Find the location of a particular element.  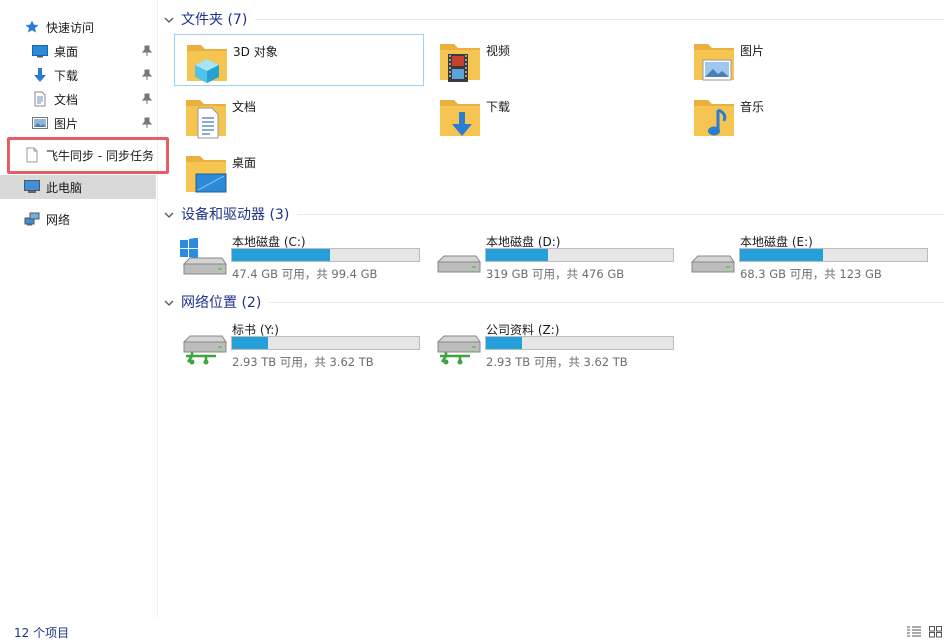

folder-tile-3d-objects: 3D 对象 is located at coordinates (299, 60).